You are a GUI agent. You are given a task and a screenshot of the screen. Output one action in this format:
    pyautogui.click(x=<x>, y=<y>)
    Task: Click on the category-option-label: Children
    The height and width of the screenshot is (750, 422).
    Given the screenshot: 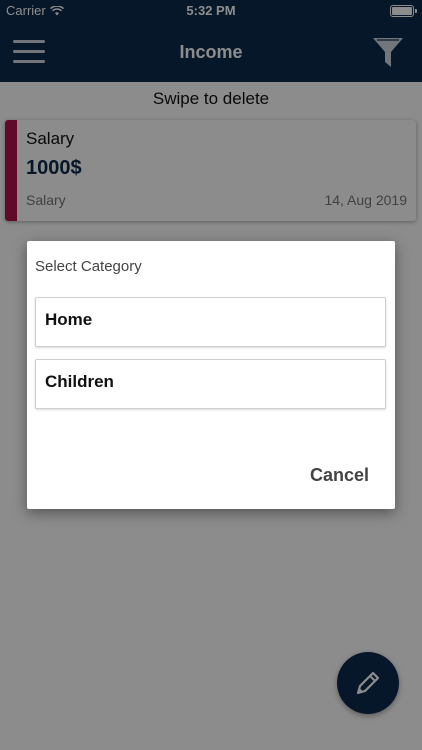 What is the action you would take?
    pyautogui.click(x=79, y=381)
    